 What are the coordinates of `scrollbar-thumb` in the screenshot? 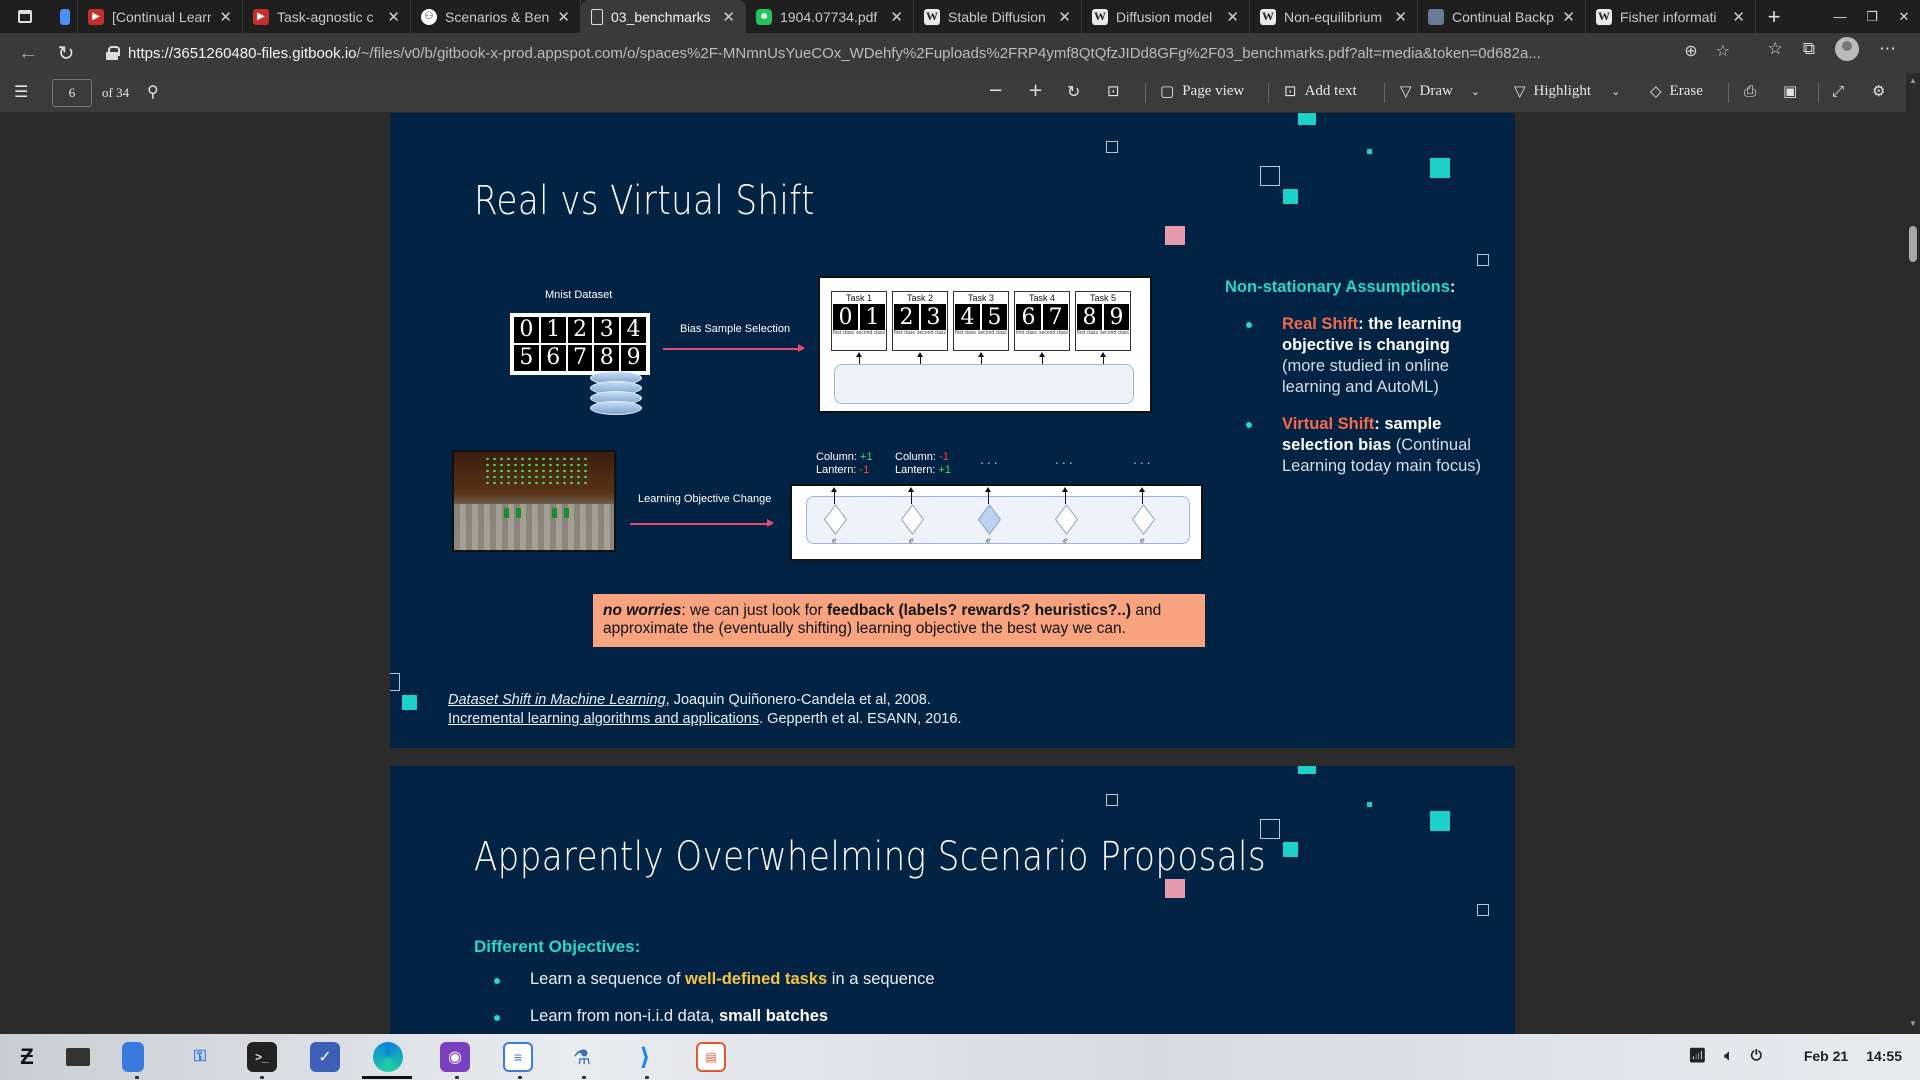 It's located at (1913, 244).